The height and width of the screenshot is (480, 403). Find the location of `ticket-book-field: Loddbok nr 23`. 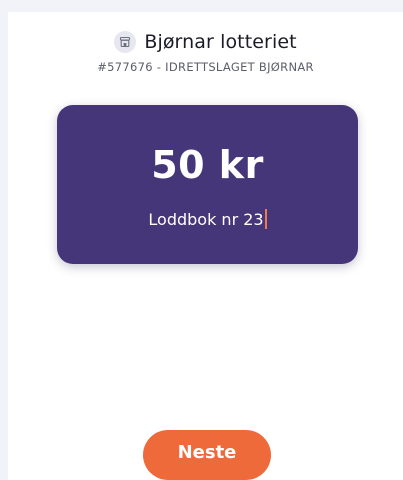

ticket-book-field: Loddbok nr 23 is located at coordinates (207, 219).